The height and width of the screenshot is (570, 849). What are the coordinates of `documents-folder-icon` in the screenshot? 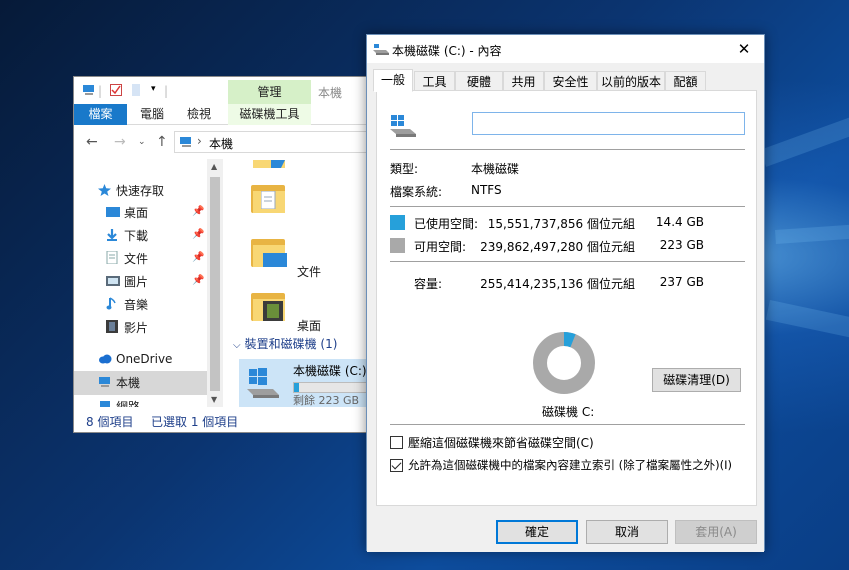 It's located at (269, 196).